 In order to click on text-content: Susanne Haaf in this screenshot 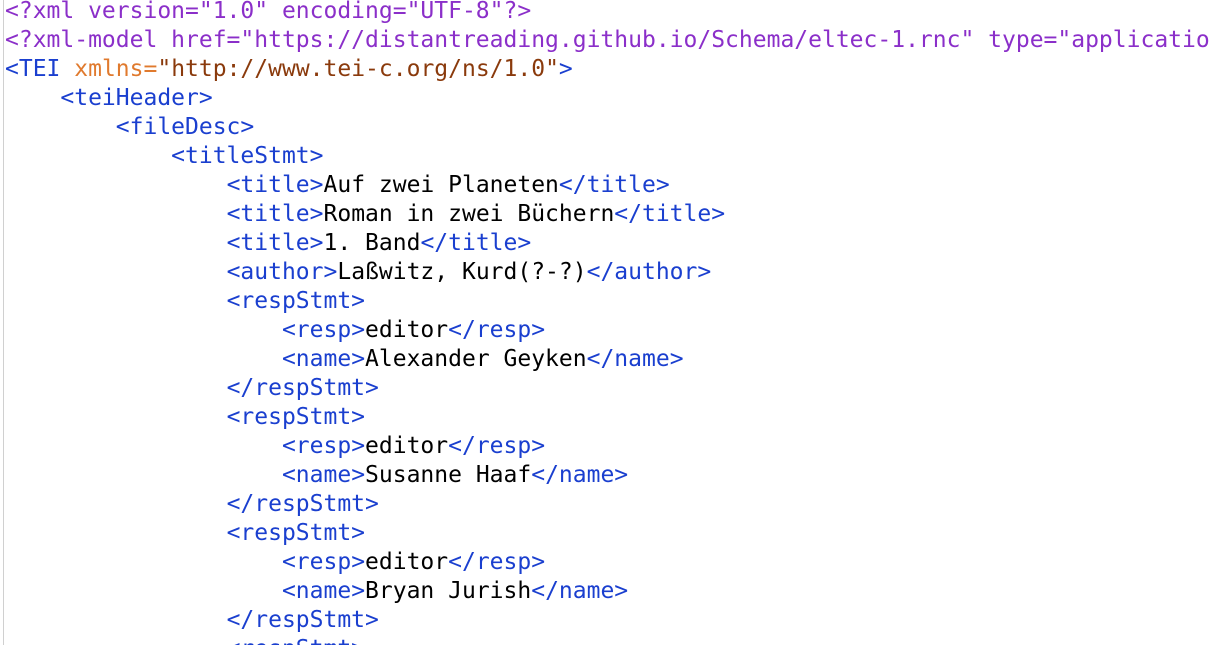, I will do `click(448, 475)`.